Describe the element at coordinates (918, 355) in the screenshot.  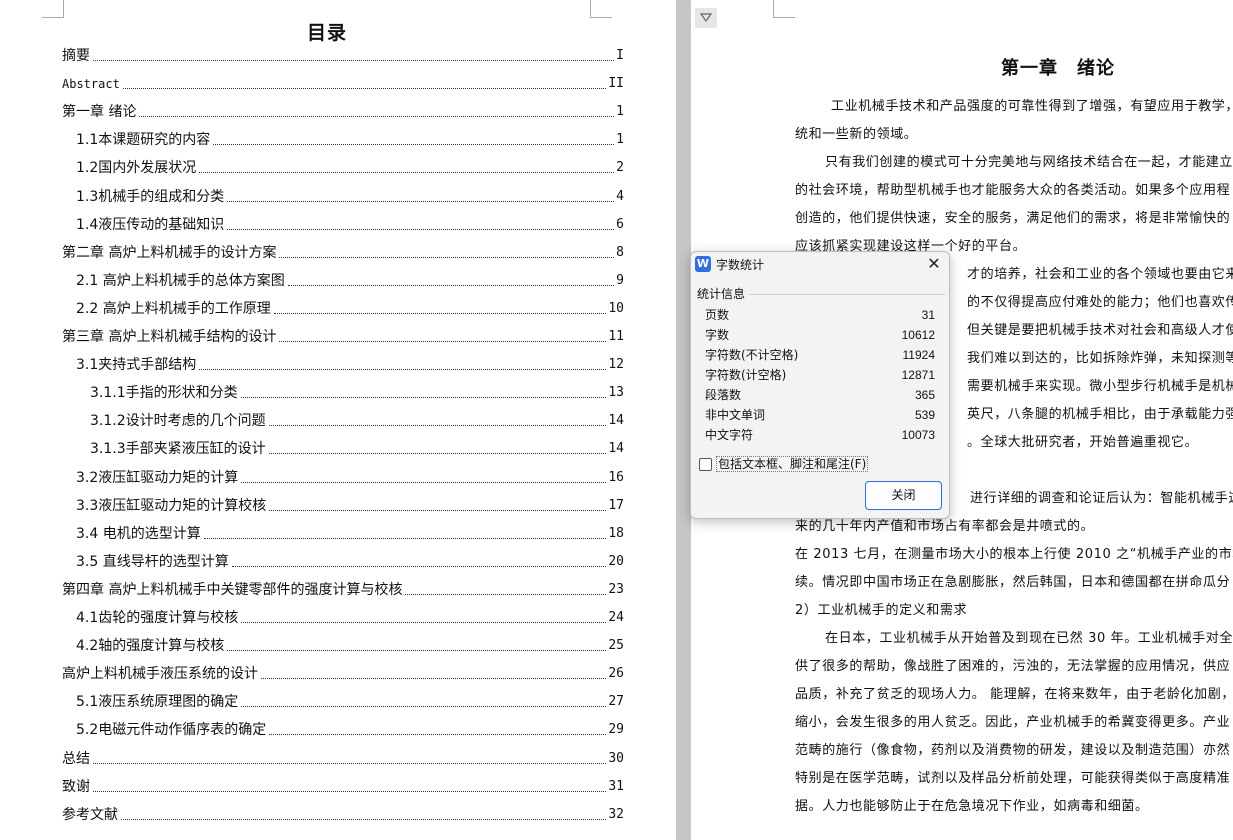
I see `stat-value: 11924` at that location.